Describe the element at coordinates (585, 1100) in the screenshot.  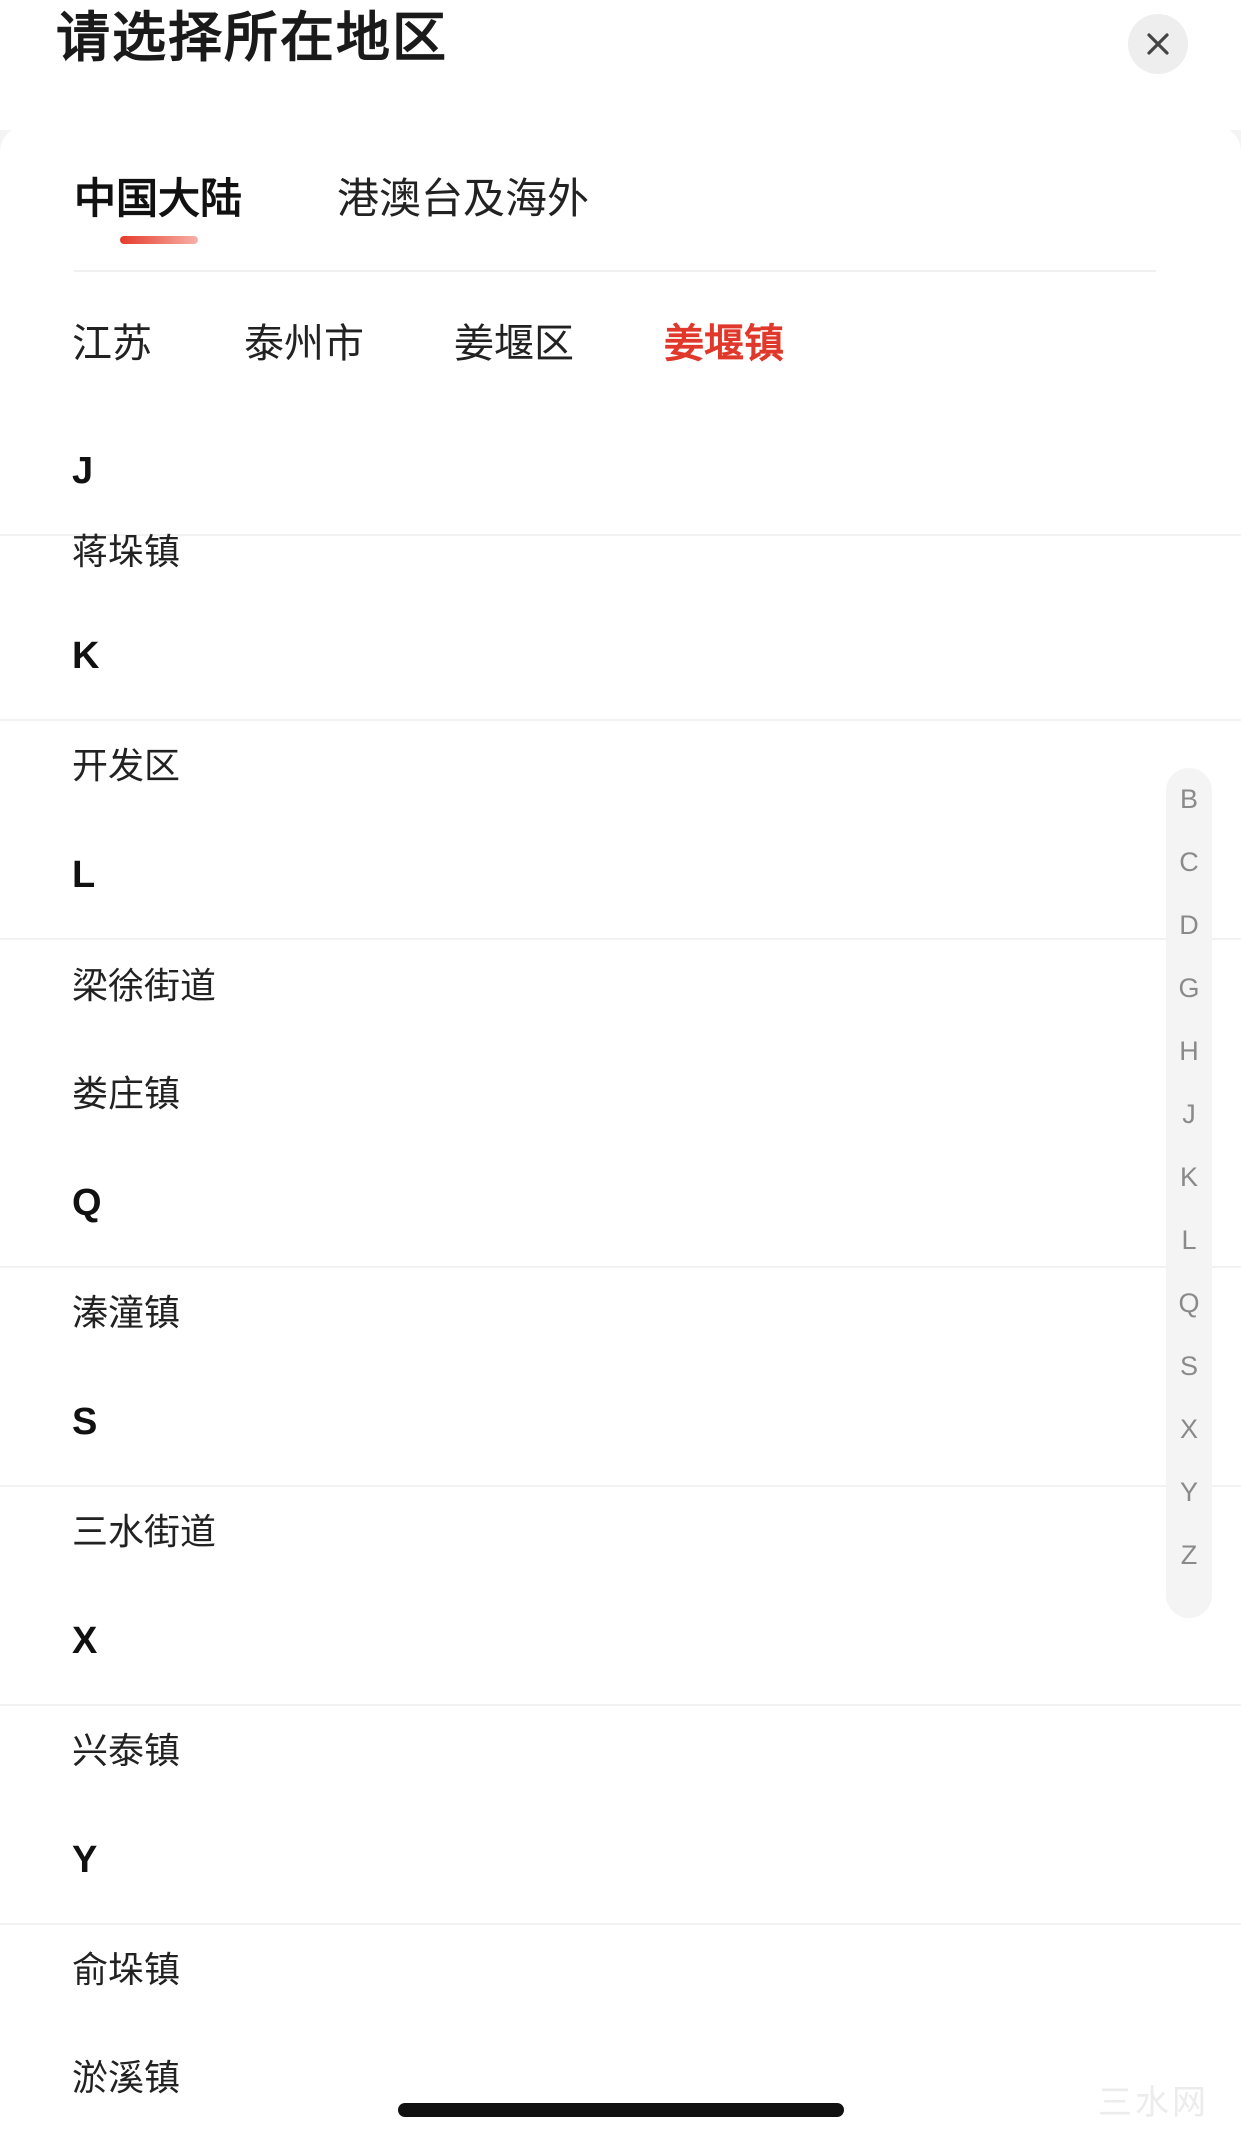
I see `list-item: 娄庄镇` at that location.